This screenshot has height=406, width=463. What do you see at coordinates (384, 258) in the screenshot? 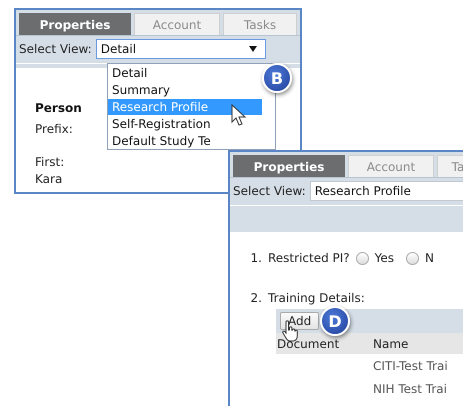
I see `radio-label: Yes` at bounding box center [384, 258].